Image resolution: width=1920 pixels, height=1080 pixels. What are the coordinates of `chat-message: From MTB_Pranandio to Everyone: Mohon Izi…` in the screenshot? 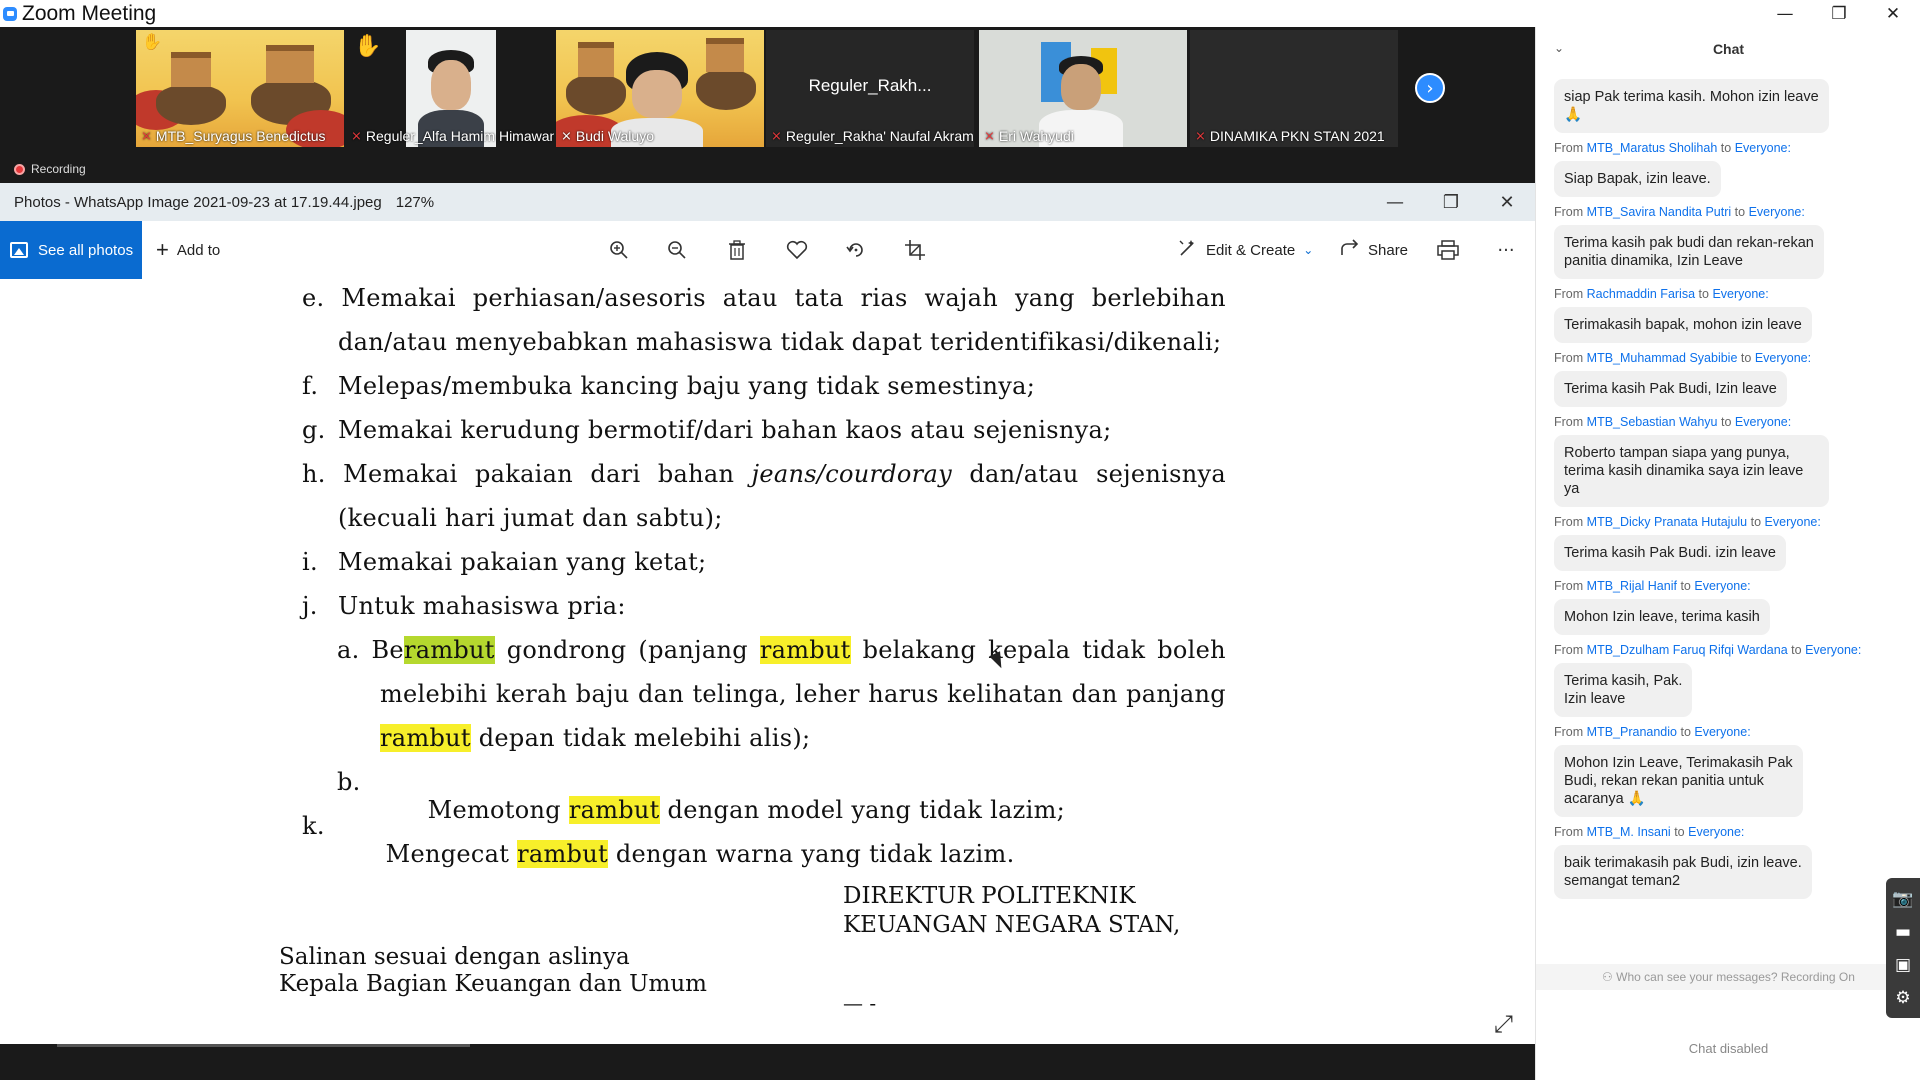 It's located at (1729, 771).